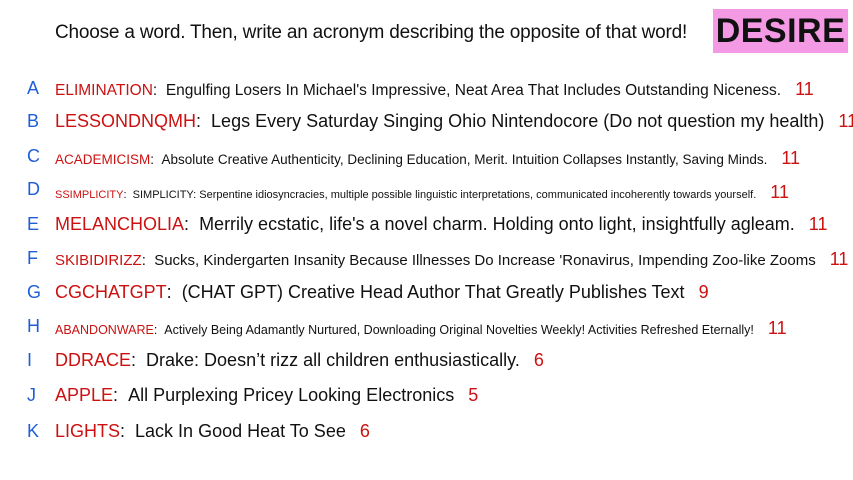 The width and height of the screenshot is (853, 480). I want to click on entry-word: LIGHTS, so click(88, 431).